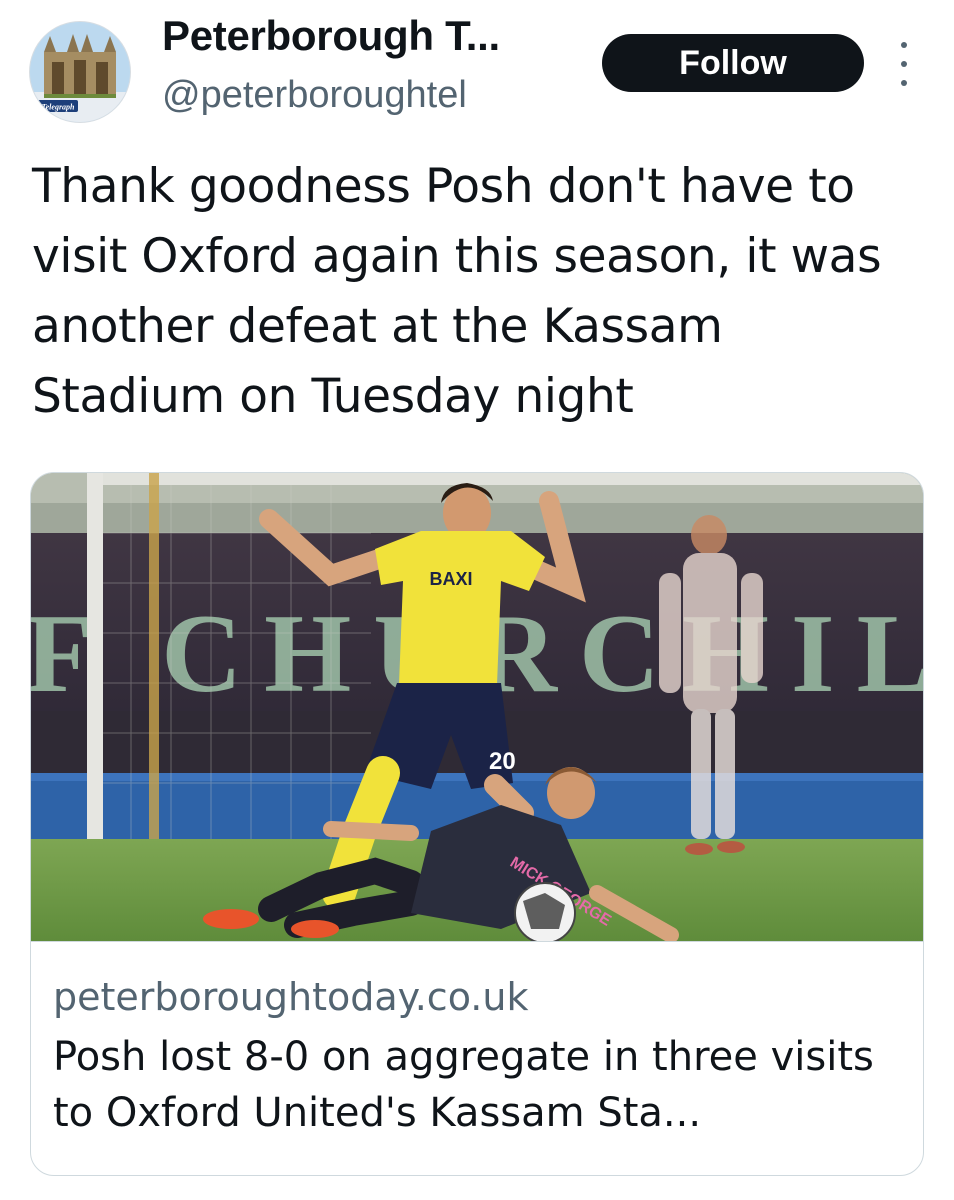 This screenshot has width=954, height=1200. Describe the element at coordinates (733, 63) in the screenshot. I see `follow-button: Follow` at that location.